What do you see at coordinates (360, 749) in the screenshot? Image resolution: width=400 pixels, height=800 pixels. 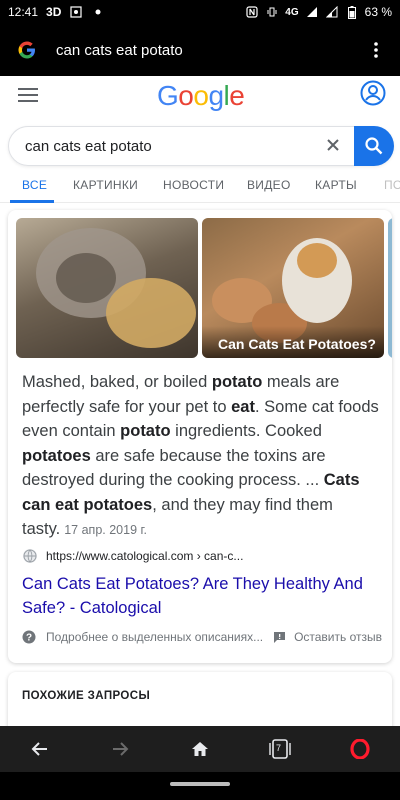 I see `opera-menu-icon` at bounding box center [360, 749].